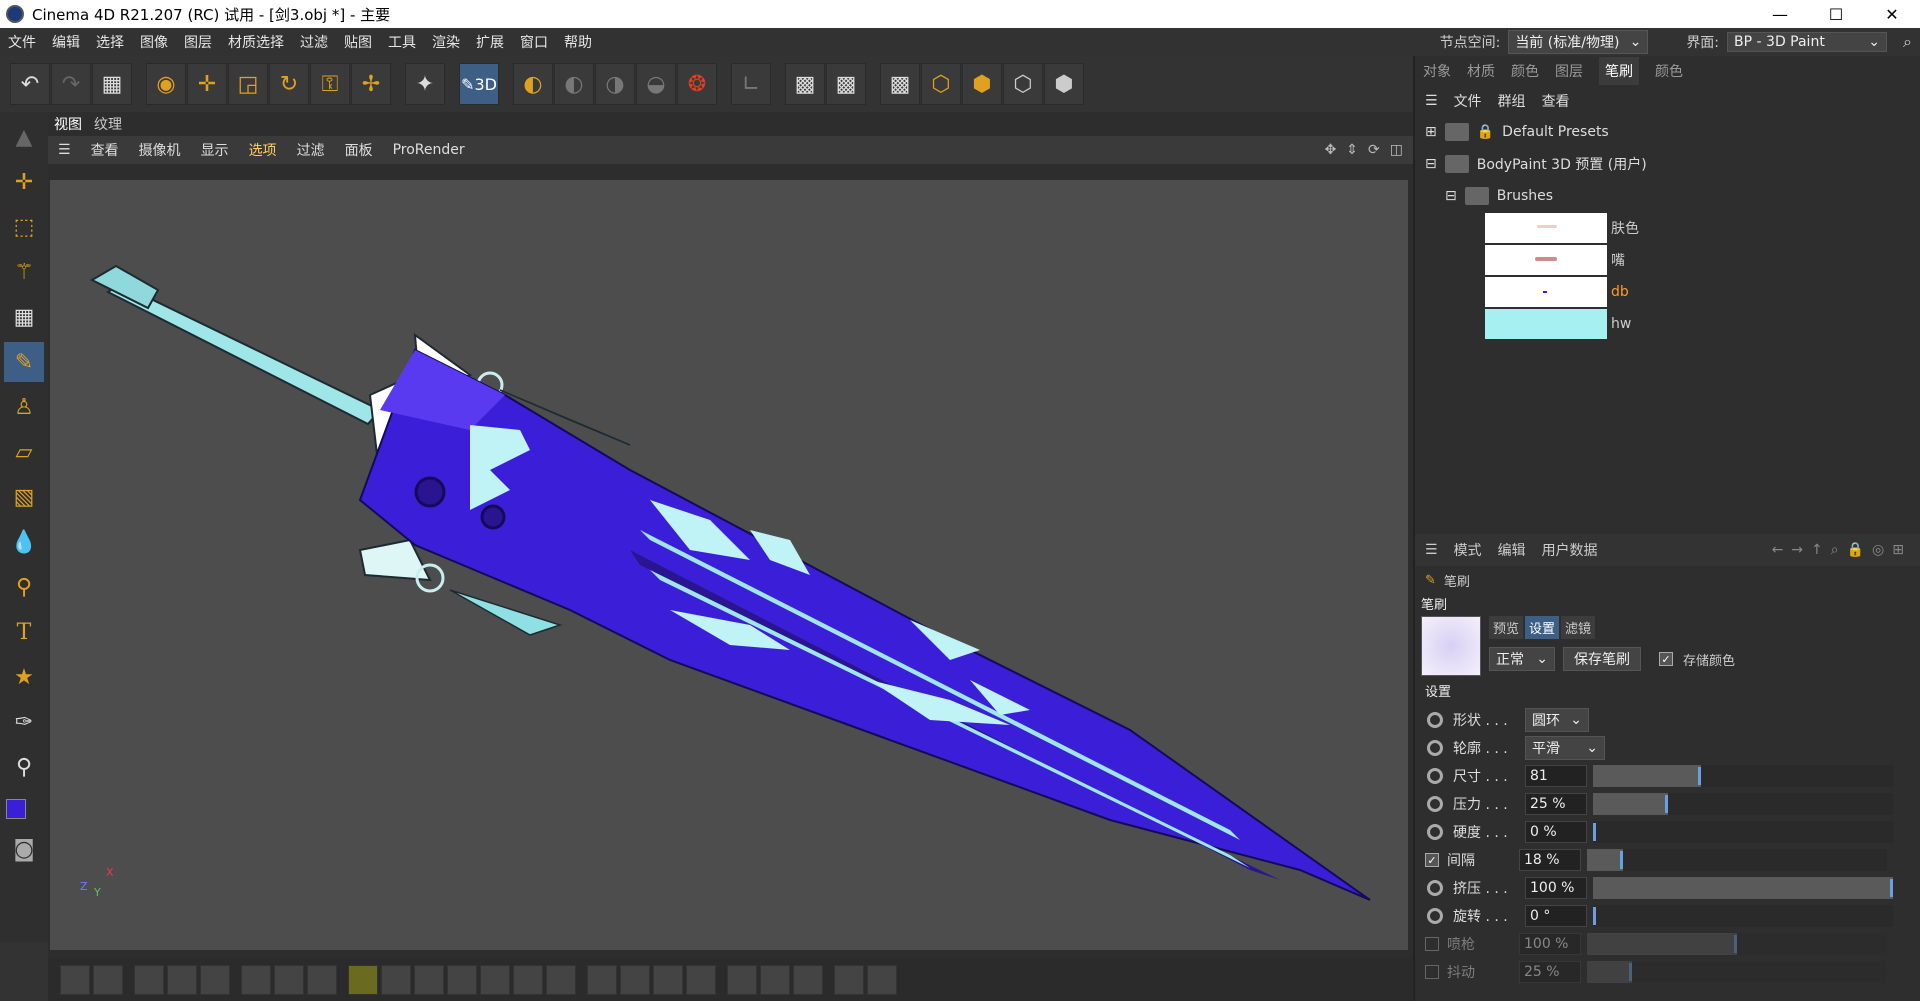  What do you see at coordinates (697, 84) in the screenshot?
I see `render-region-button: ❂` at bounding box center [697, 84].